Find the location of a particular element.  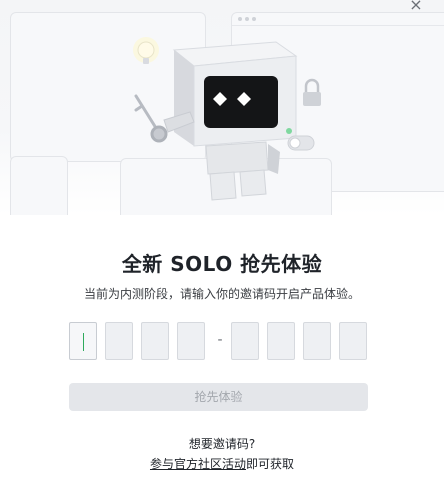

community-prompt-suffix: 即可获取 is located at coordinates (270, 464).